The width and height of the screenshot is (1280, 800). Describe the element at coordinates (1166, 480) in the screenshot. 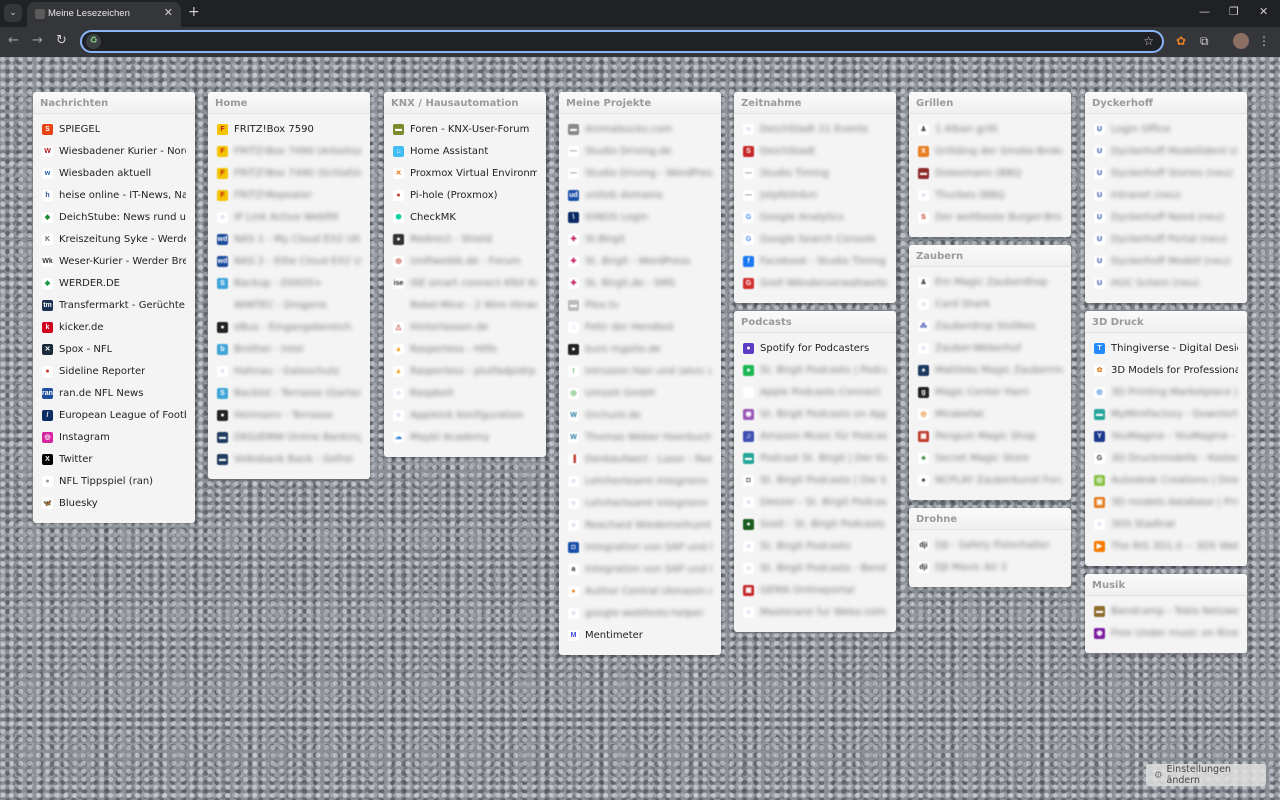

I see `bookmark-link: ◎ Autodesk Creations | Direct By` at that location.